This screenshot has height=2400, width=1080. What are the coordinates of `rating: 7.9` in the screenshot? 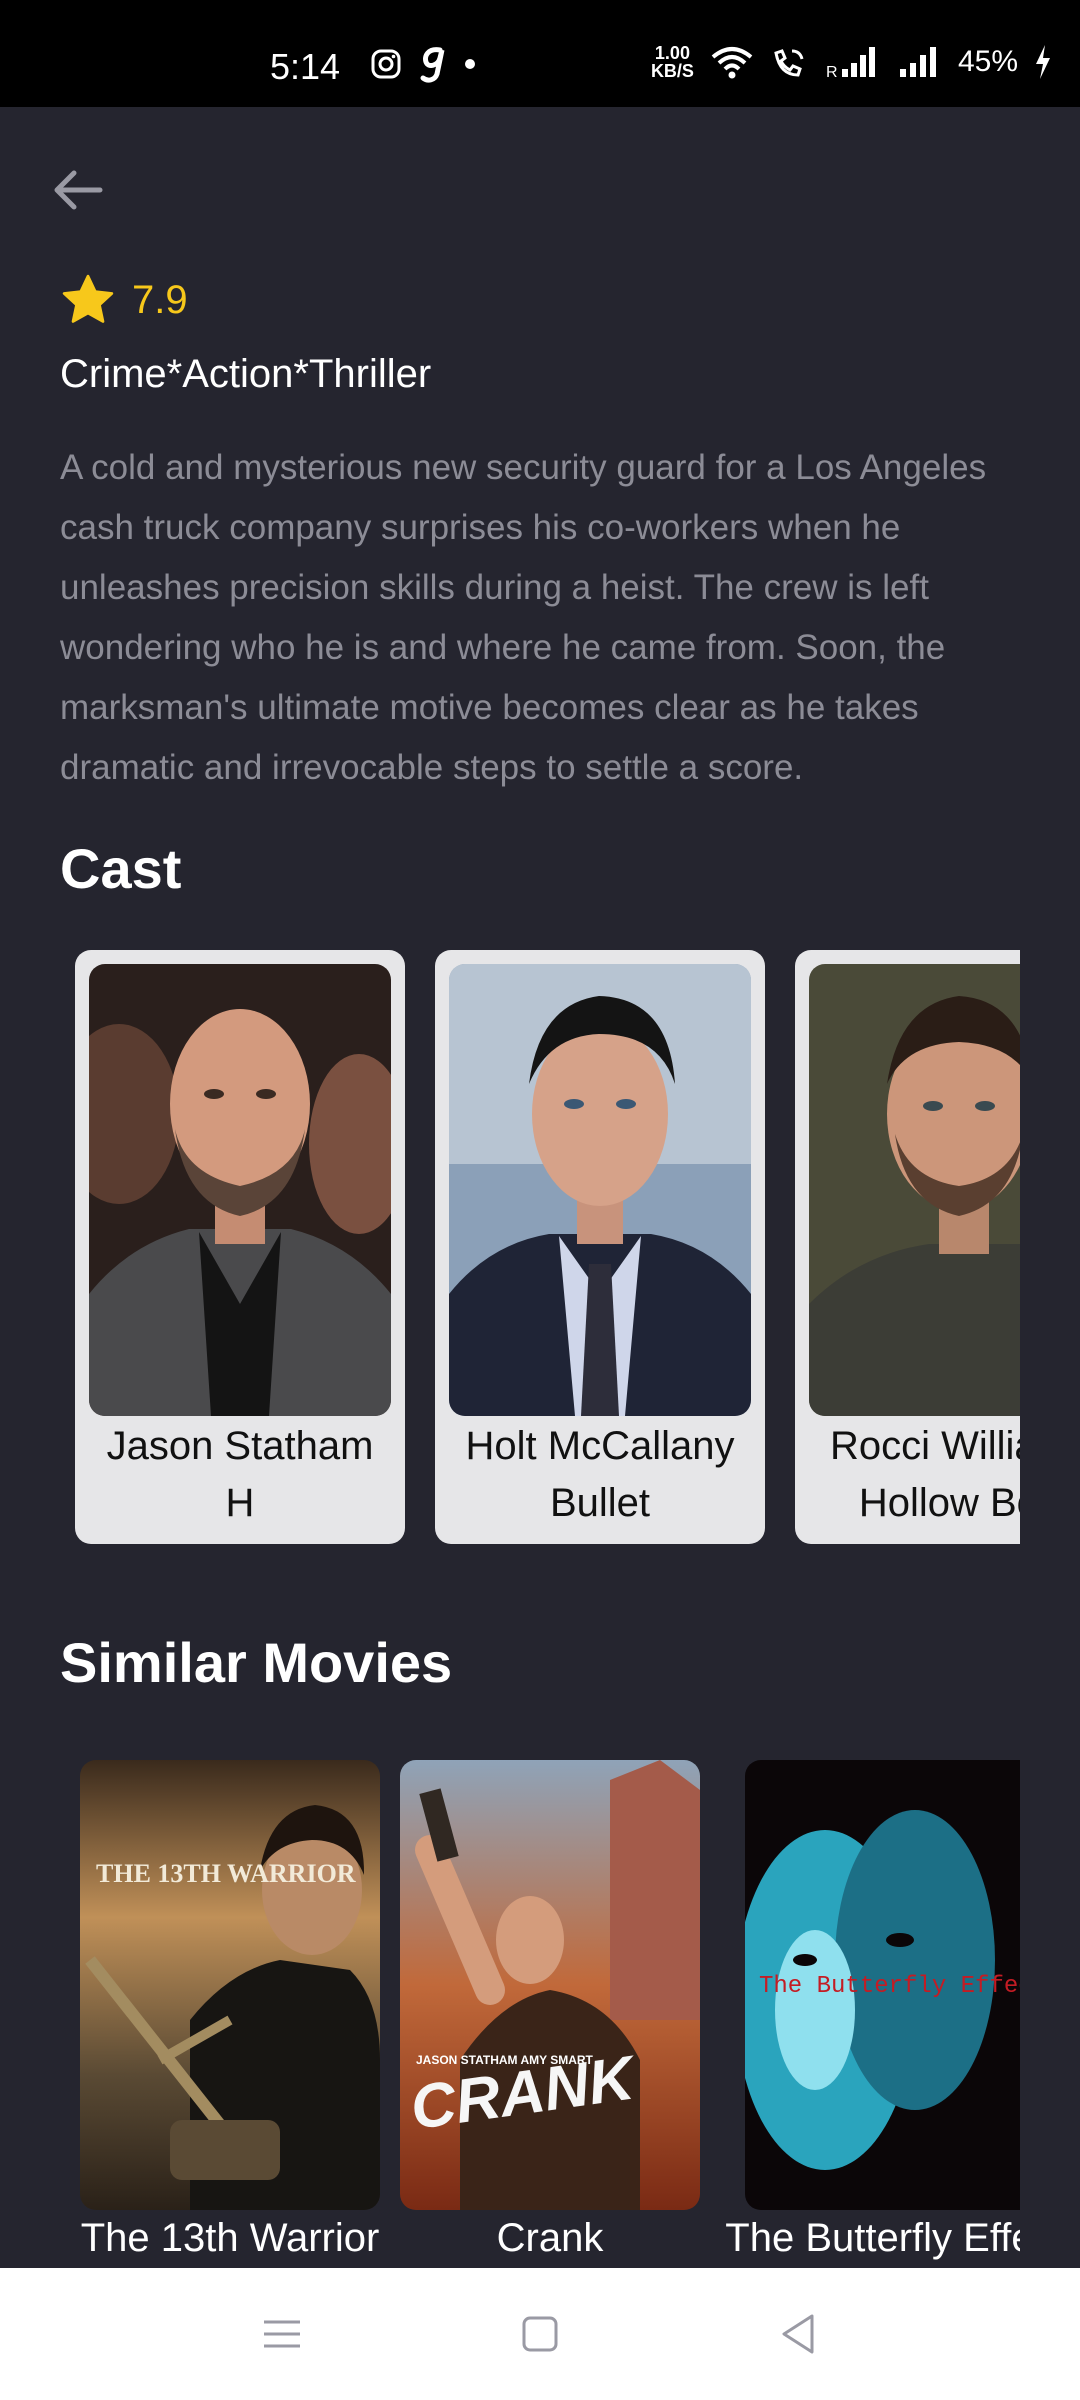 It's located at (124, 300).